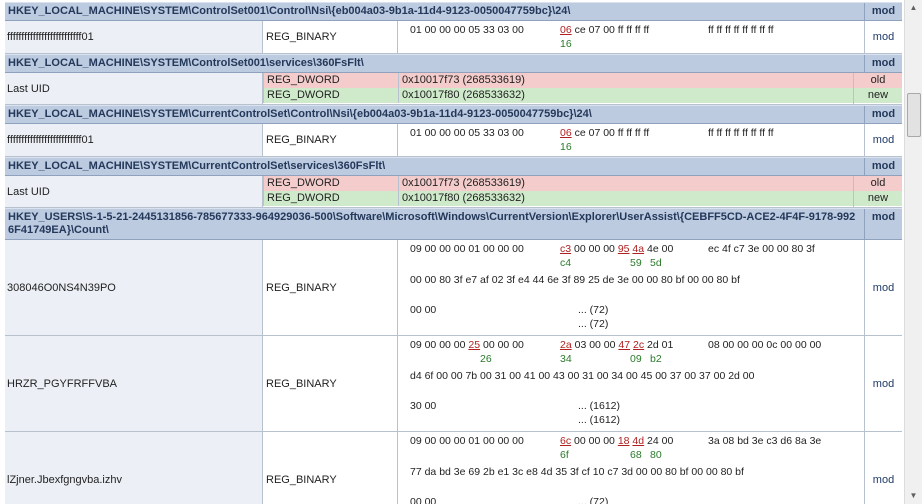 The image size is (922, 504). Describe the element at coordinates (878, 198) in the screenshot. I see `new-status: new` at that location.